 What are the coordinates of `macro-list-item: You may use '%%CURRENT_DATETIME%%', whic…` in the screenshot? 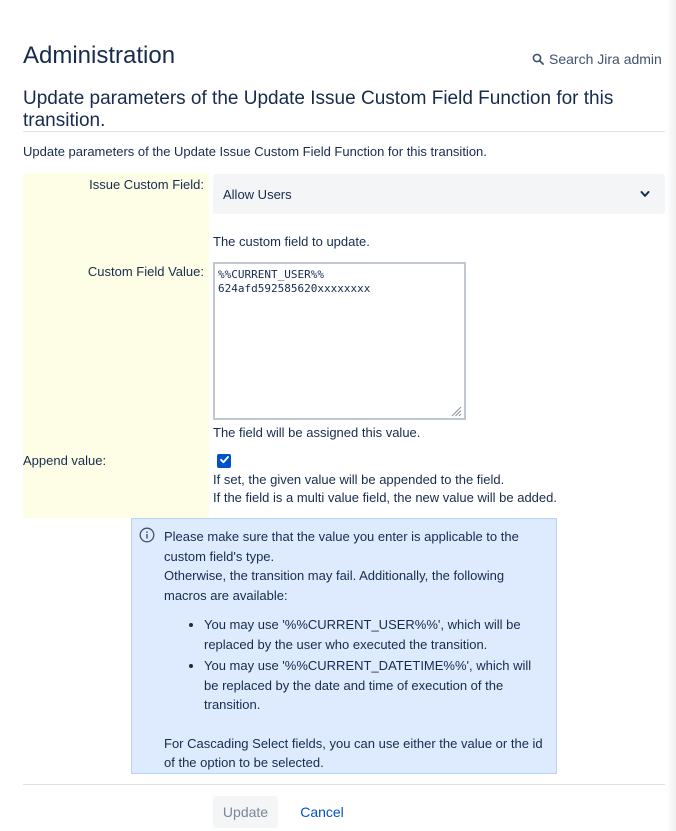 It's located at (374, 685).